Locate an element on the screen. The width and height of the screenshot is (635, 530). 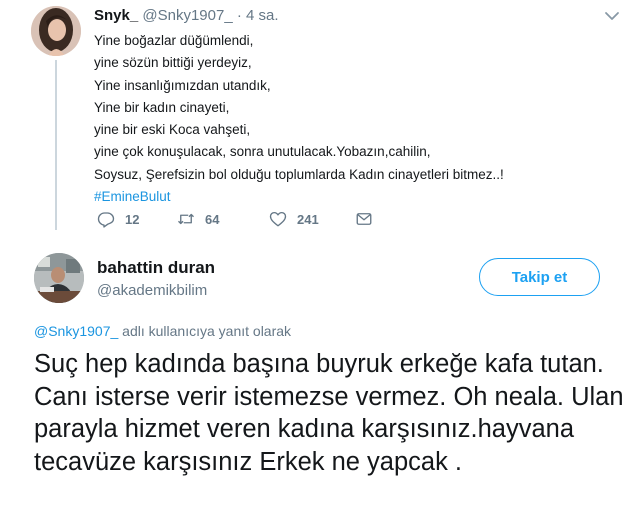
thread-connector is located at coordinates (56, 145).